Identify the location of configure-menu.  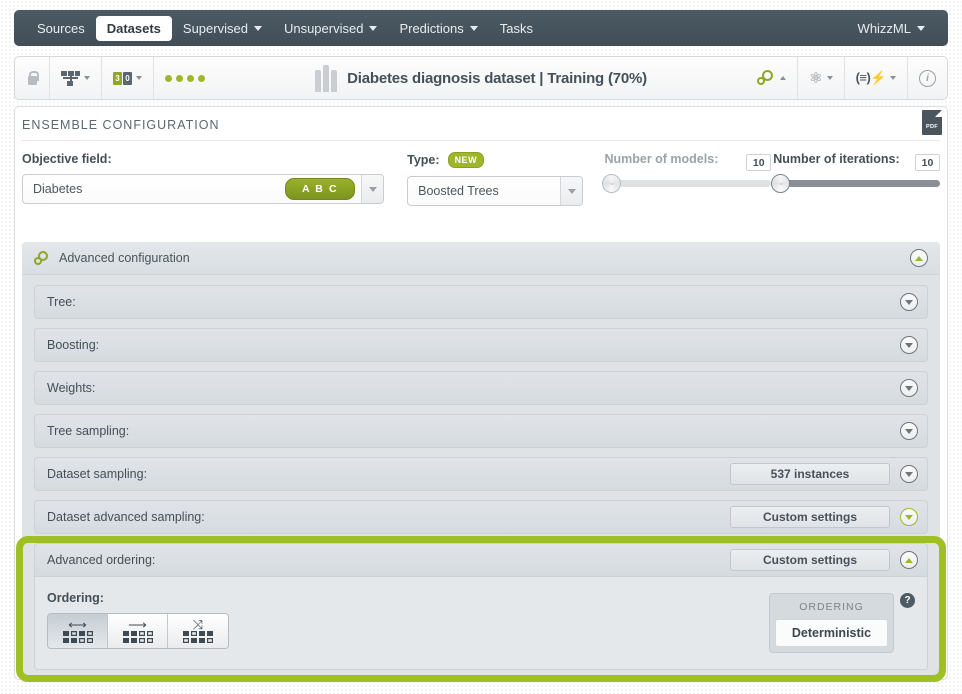
(772, 78).